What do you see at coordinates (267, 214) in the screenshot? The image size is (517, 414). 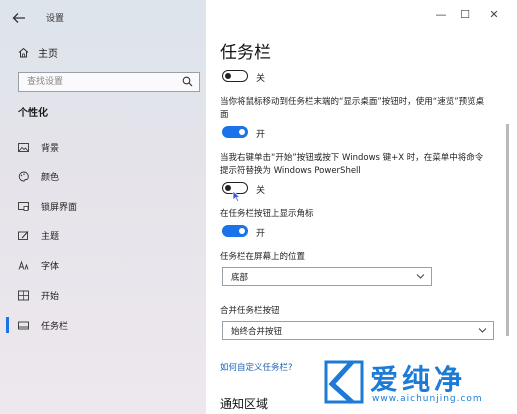 I see `setting-description: 在任务栏按钮上显示角标` at bounding box center [267, 214].